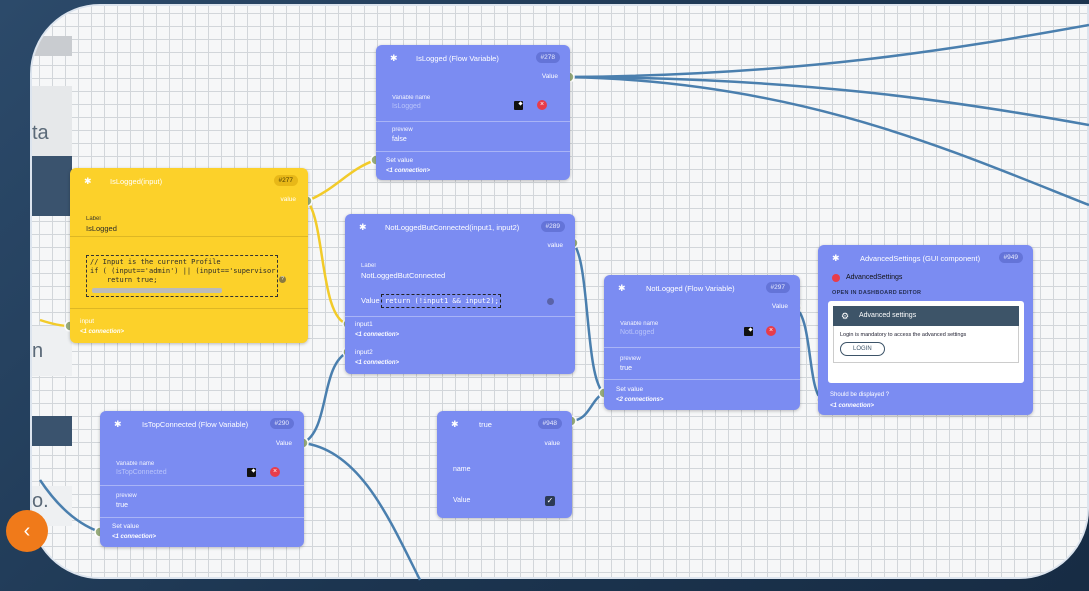 This screenshot has width=1089, height=591. What do you see at coordinates (452, 227) in the screenshot?
I see `node-title: NotLoggedButConnected(input1, input2)` at bounding box center [452, 227].